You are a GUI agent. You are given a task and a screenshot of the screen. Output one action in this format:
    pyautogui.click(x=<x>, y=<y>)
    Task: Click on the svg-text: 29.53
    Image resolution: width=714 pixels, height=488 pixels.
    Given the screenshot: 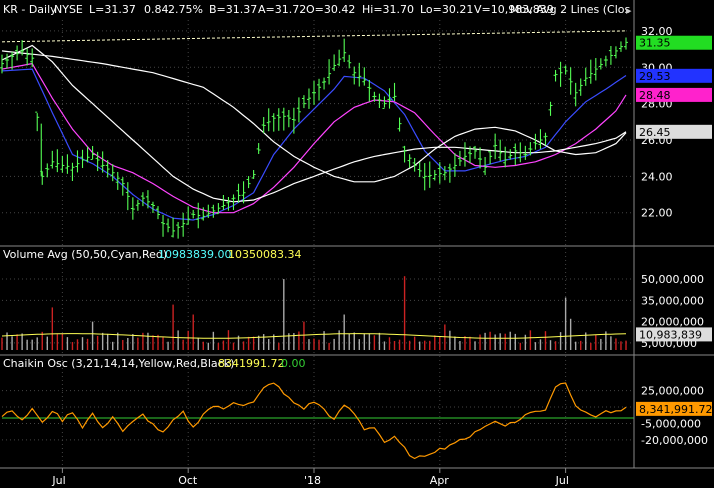 What is the action you would take?
    pyautogui.click(x=655, y=76)
    